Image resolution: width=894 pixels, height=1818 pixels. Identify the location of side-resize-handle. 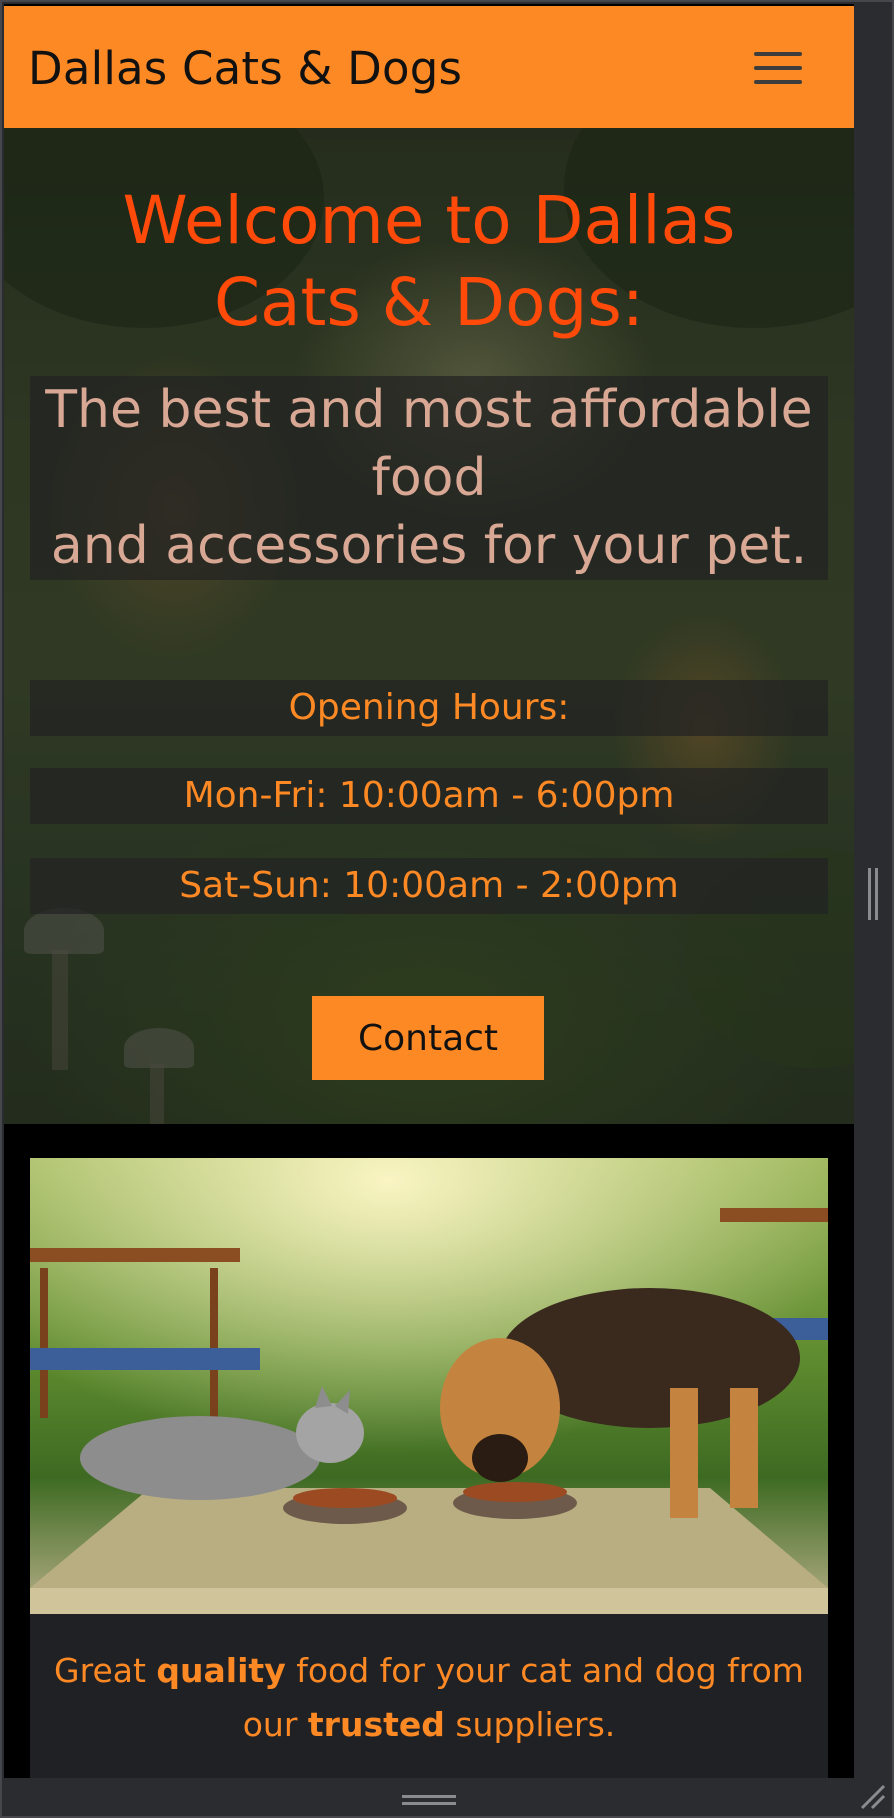
(874, 894).